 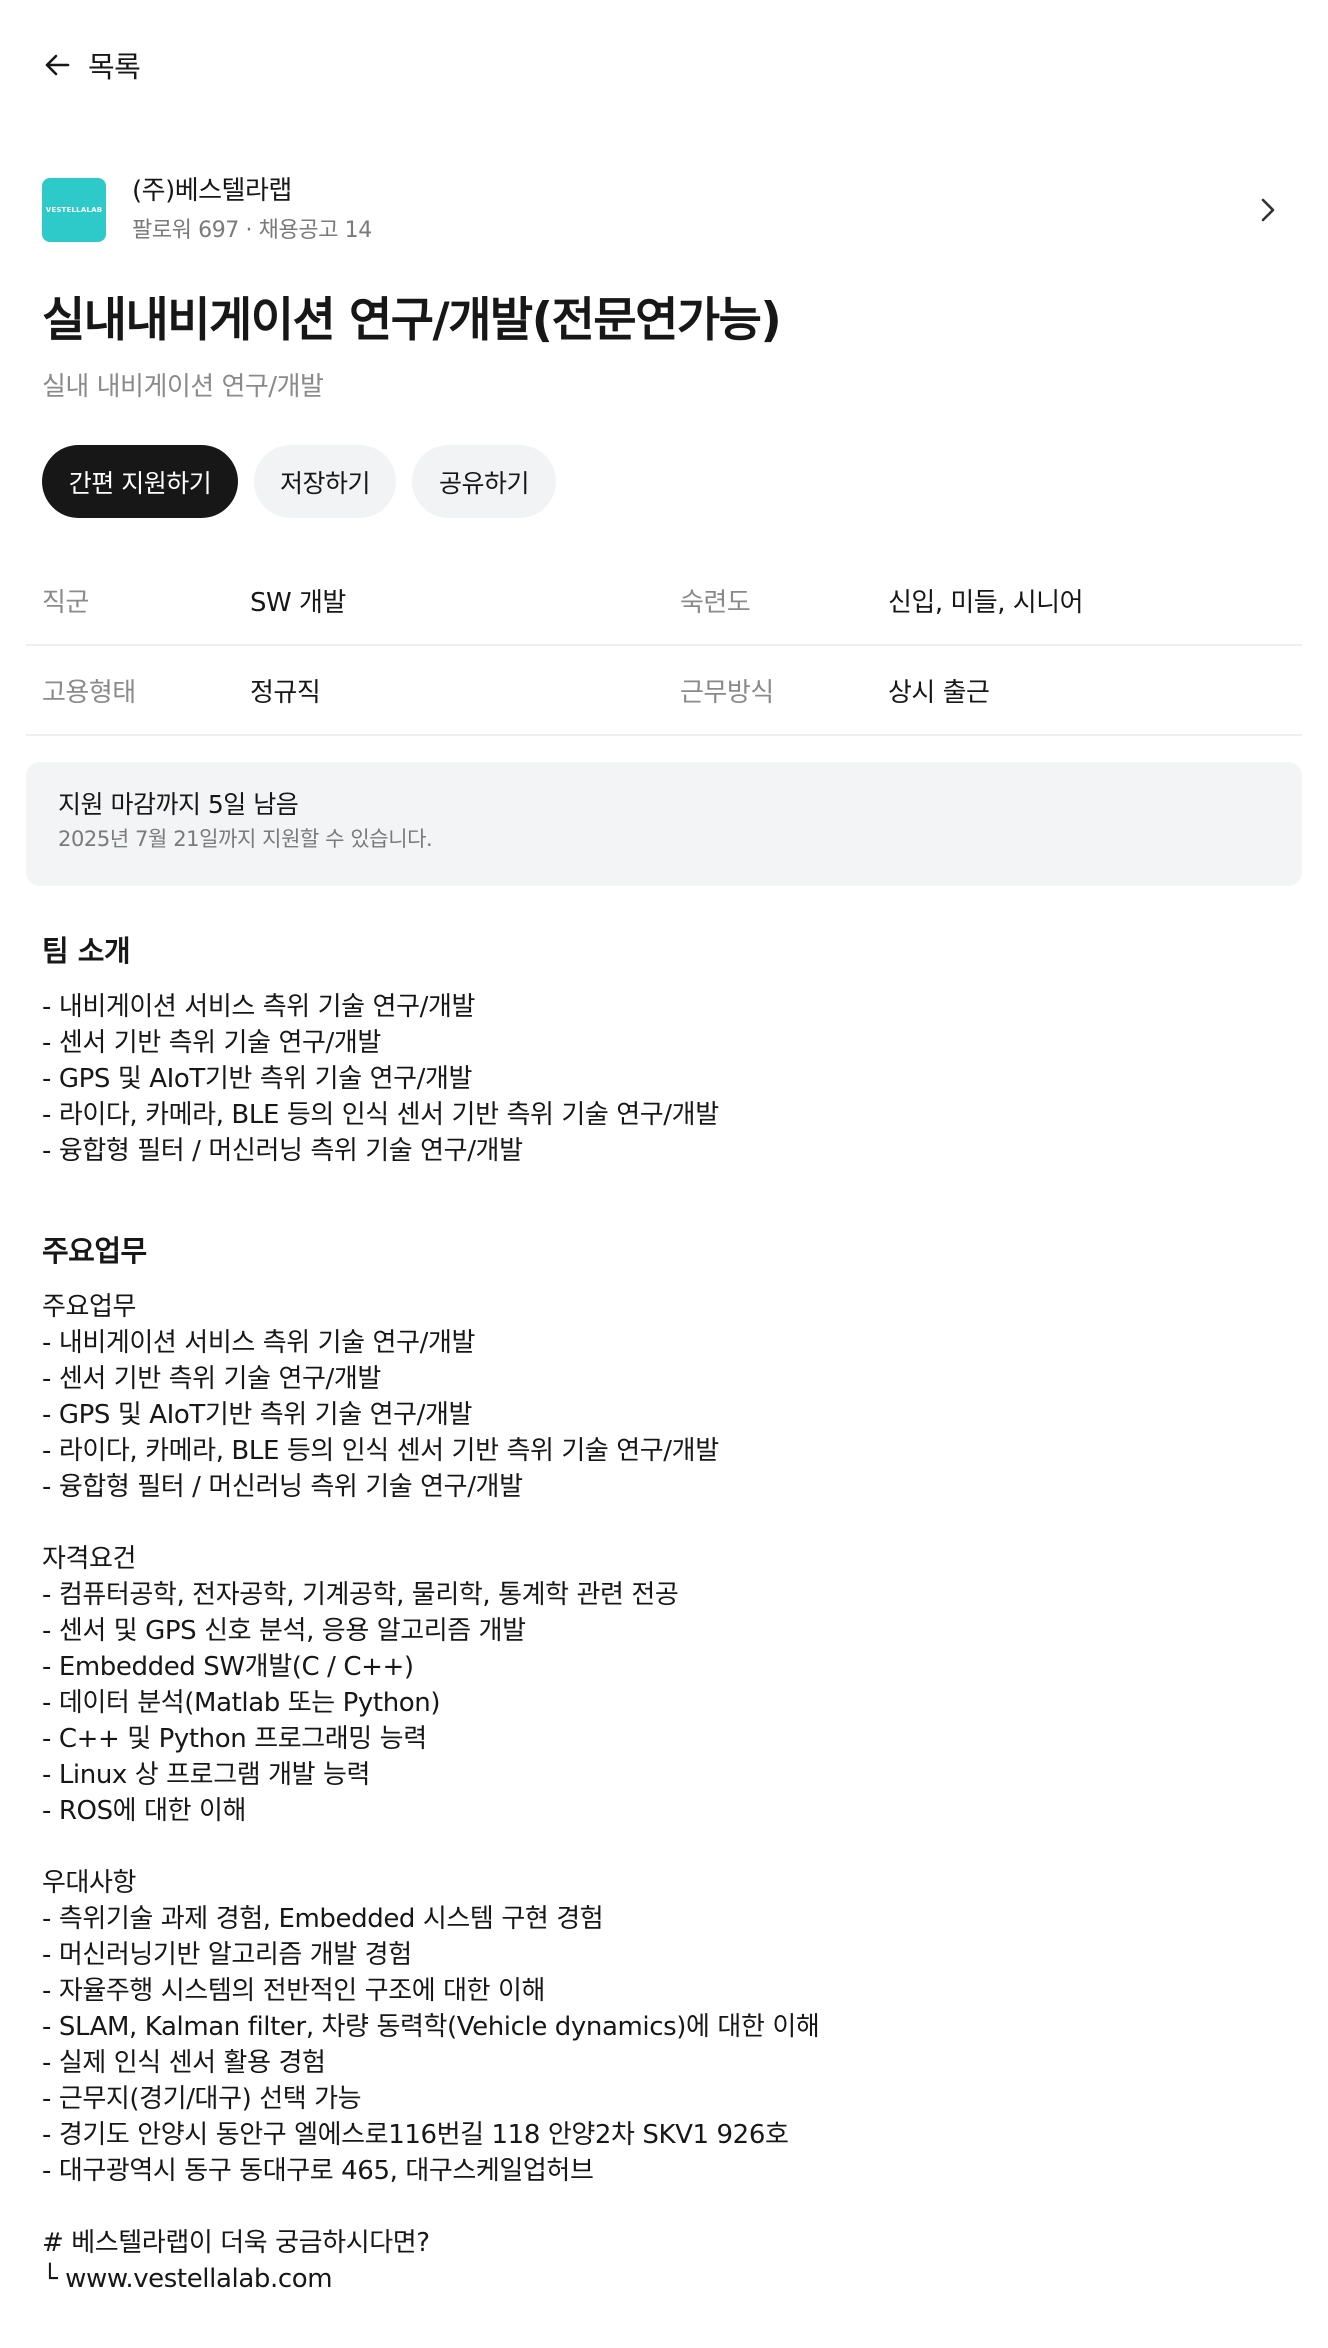 What do you see at coordinates (241, 1703) in the screenshot?
I see `duties-line: - 데이터 분석(Matlab 또는 Python)` at bounding box center [241, 1703].